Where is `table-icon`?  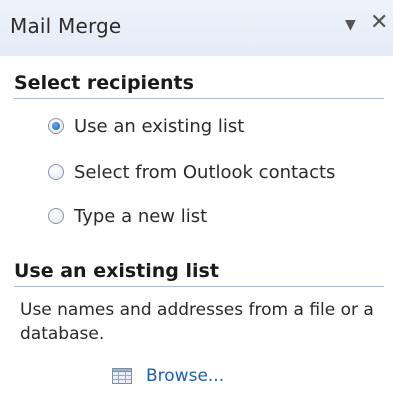 table-icon is located at coordinates (122, 376).